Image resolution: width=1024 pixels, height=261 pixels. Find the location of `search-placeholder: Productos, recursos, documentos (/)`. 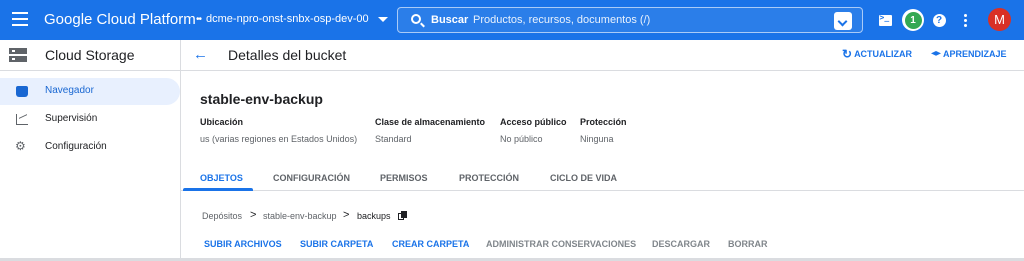

search-placeholder: Productos, recursos, documentos (/) is located at coordinates (562, 20).